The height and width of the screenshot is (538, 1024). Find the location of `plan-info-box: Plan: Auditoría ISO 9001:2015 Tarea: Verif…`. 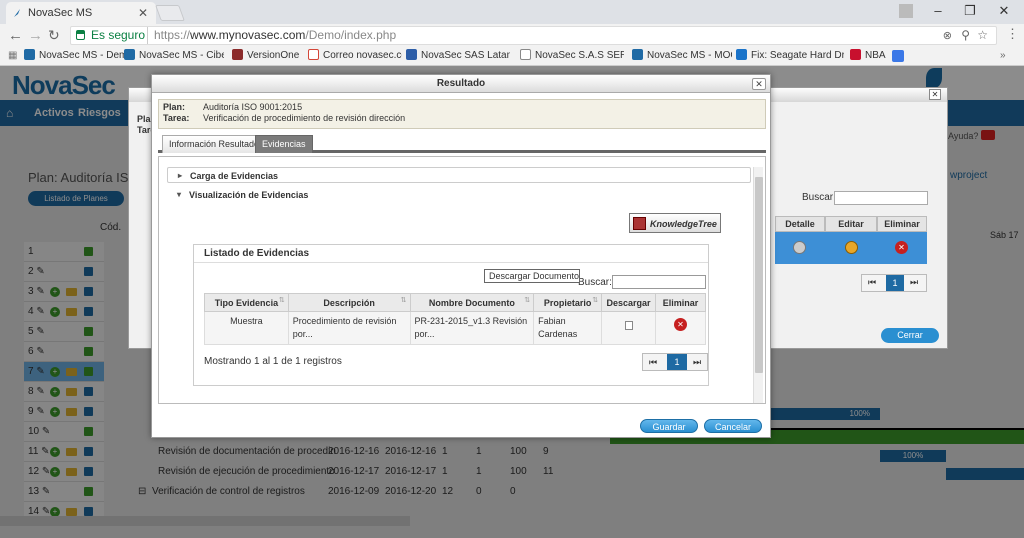

plan-info-box: Plan: Auditoría ISO 9001:2015 Tarea: Verif… is located at coordinates (462, 114).